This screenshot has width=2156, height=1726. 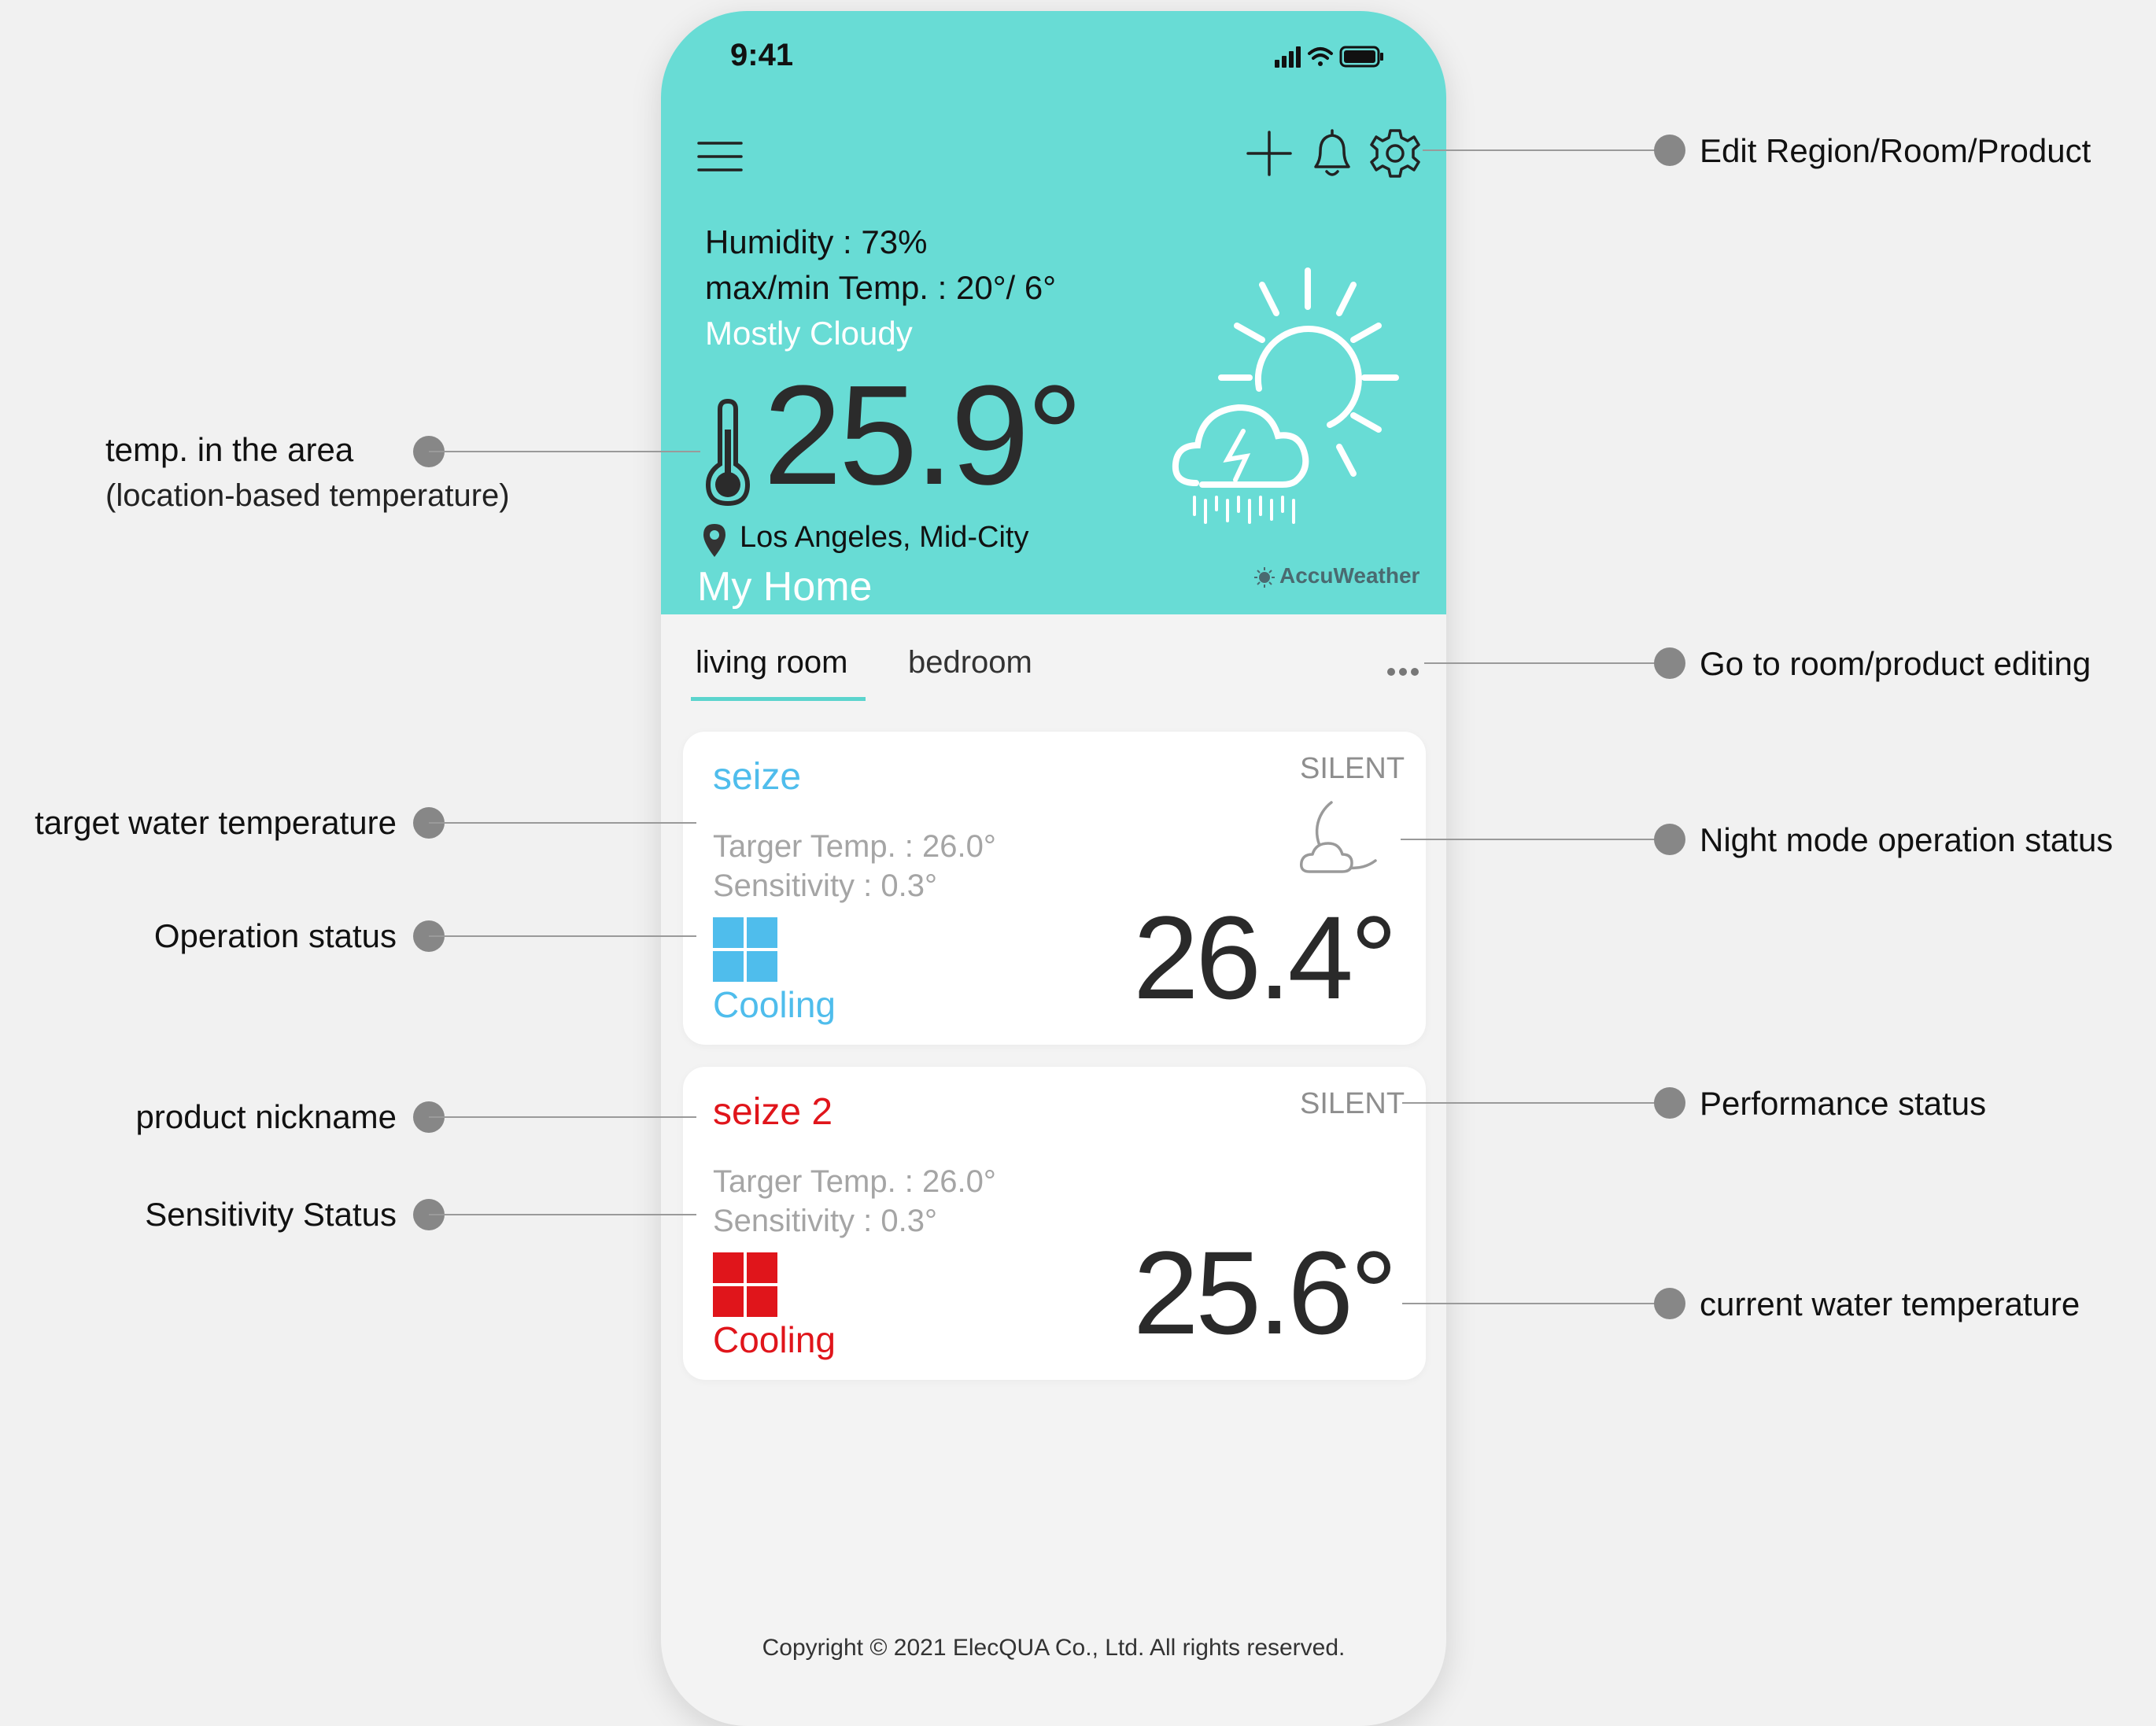 What do you see at coordinates (1350, 576) in the screenshot?
I see `weather-provider: AccuWeather` at bounding box center [1350, 576].